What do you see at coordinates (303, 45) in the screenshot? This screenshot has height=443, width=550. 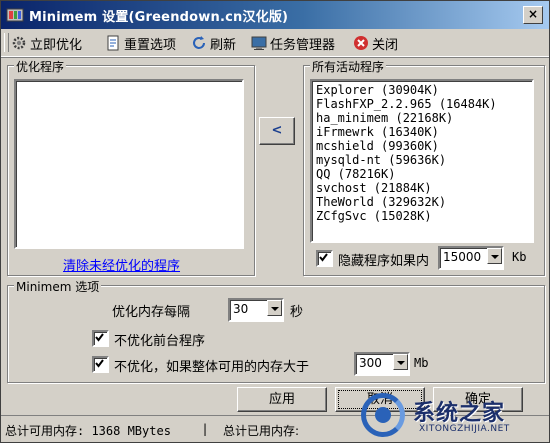 I see `task-manager-label: 任务管理器` at bounding box center [303, 45].